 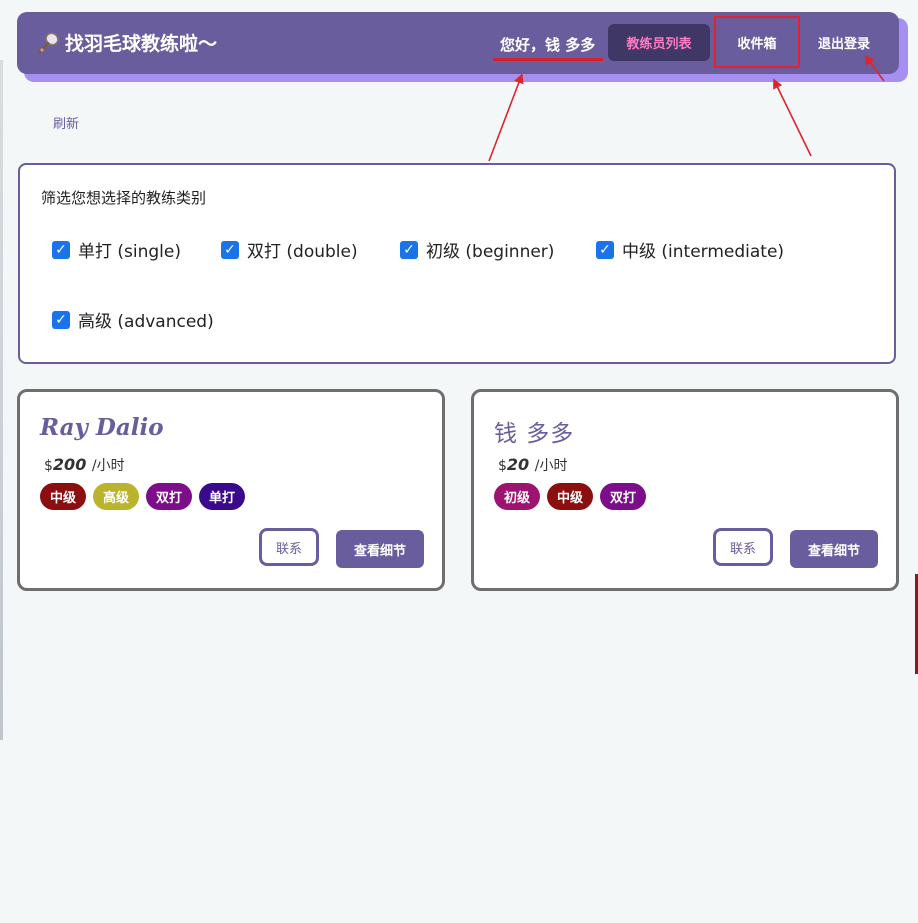 I want to click on nav-inbox-button: 收件箱, so click(x=757, y=42).